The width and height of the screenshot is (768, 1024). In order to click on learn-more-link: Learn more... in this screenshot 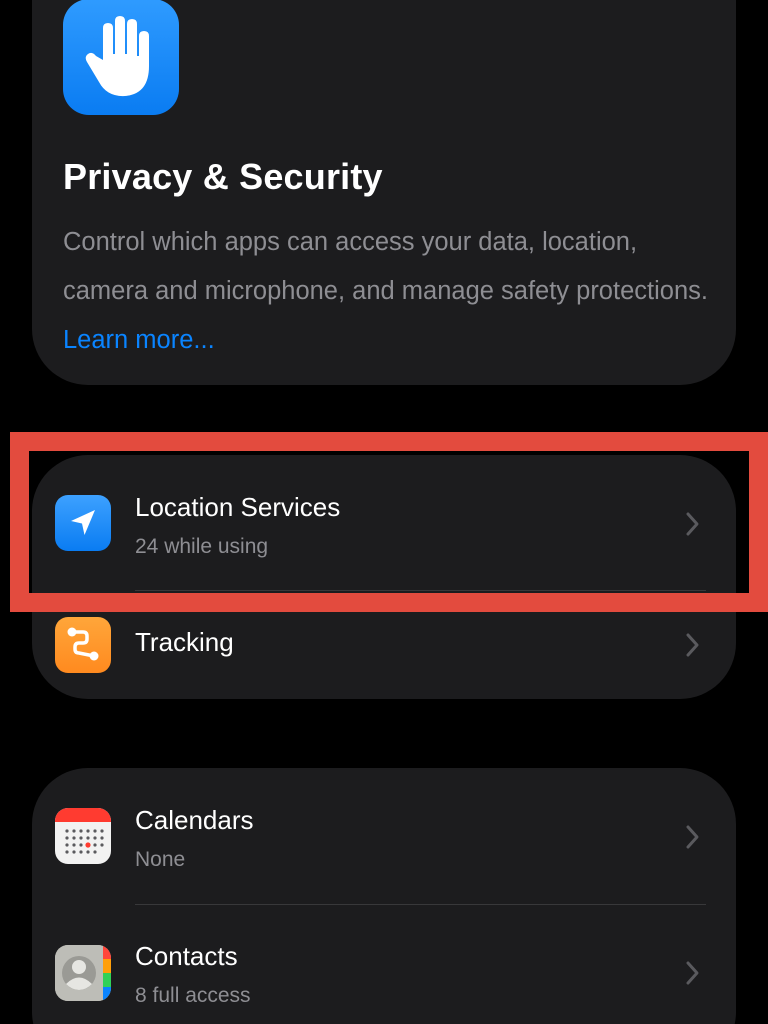, I will do `click(139, 340)`.